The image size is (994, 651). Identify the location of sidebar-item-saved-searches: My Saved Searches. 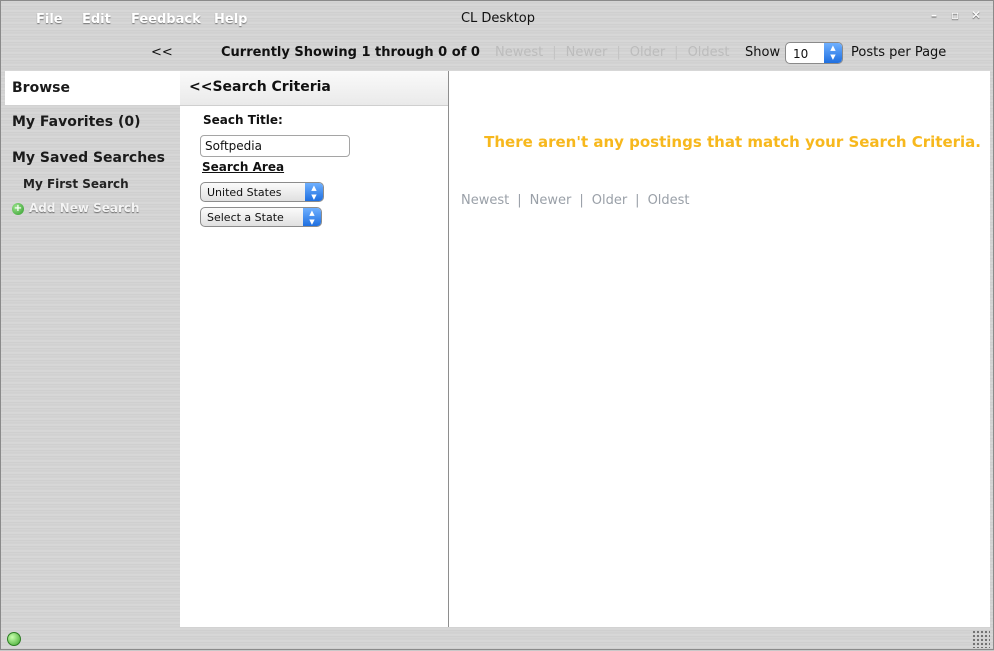
(92, 158).